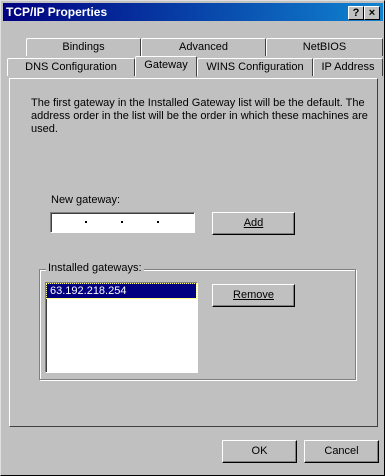  I want to click on tab-bindings-label: Bindings, so click(83, 47).